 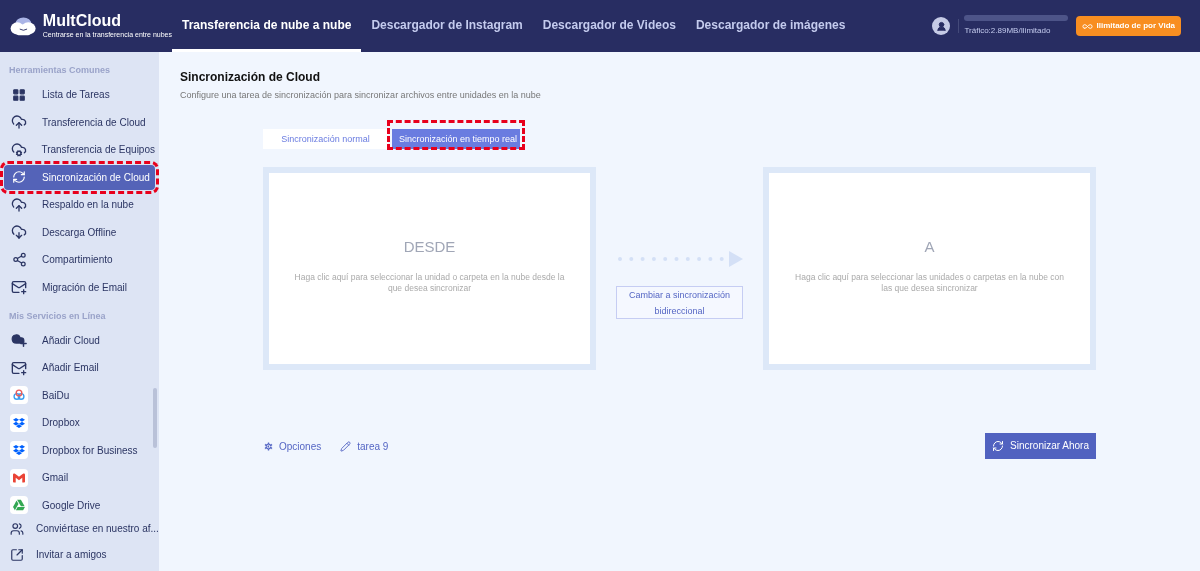 What do you see at coordinates (364, 446) in the screenshot?
I see `task-name-button: tarea 9` at bounding box center [364, 446].